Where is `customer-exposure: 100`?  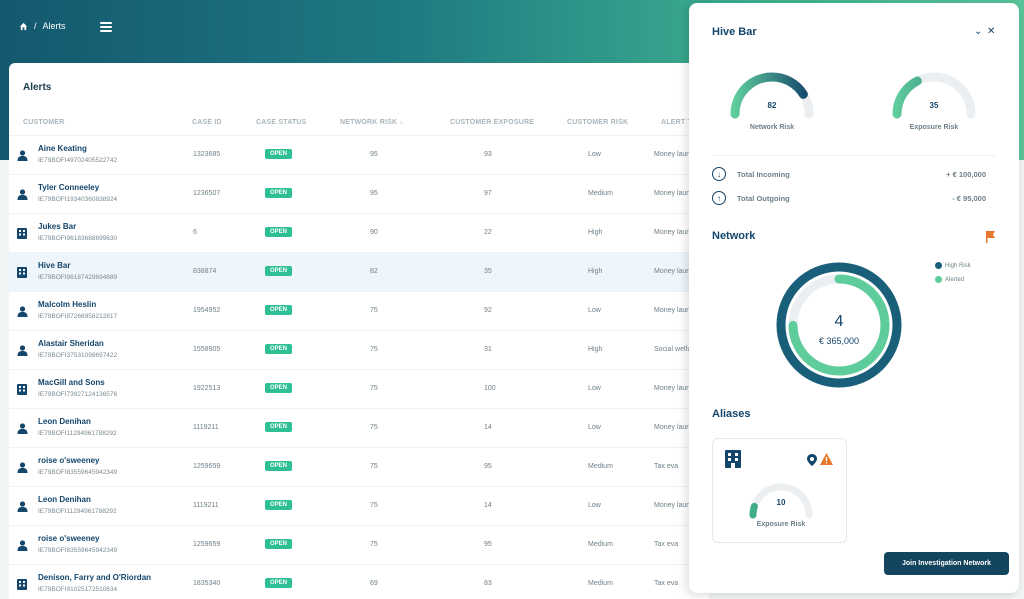
customer-exposure: 100 is located at coordinates (490, 388).